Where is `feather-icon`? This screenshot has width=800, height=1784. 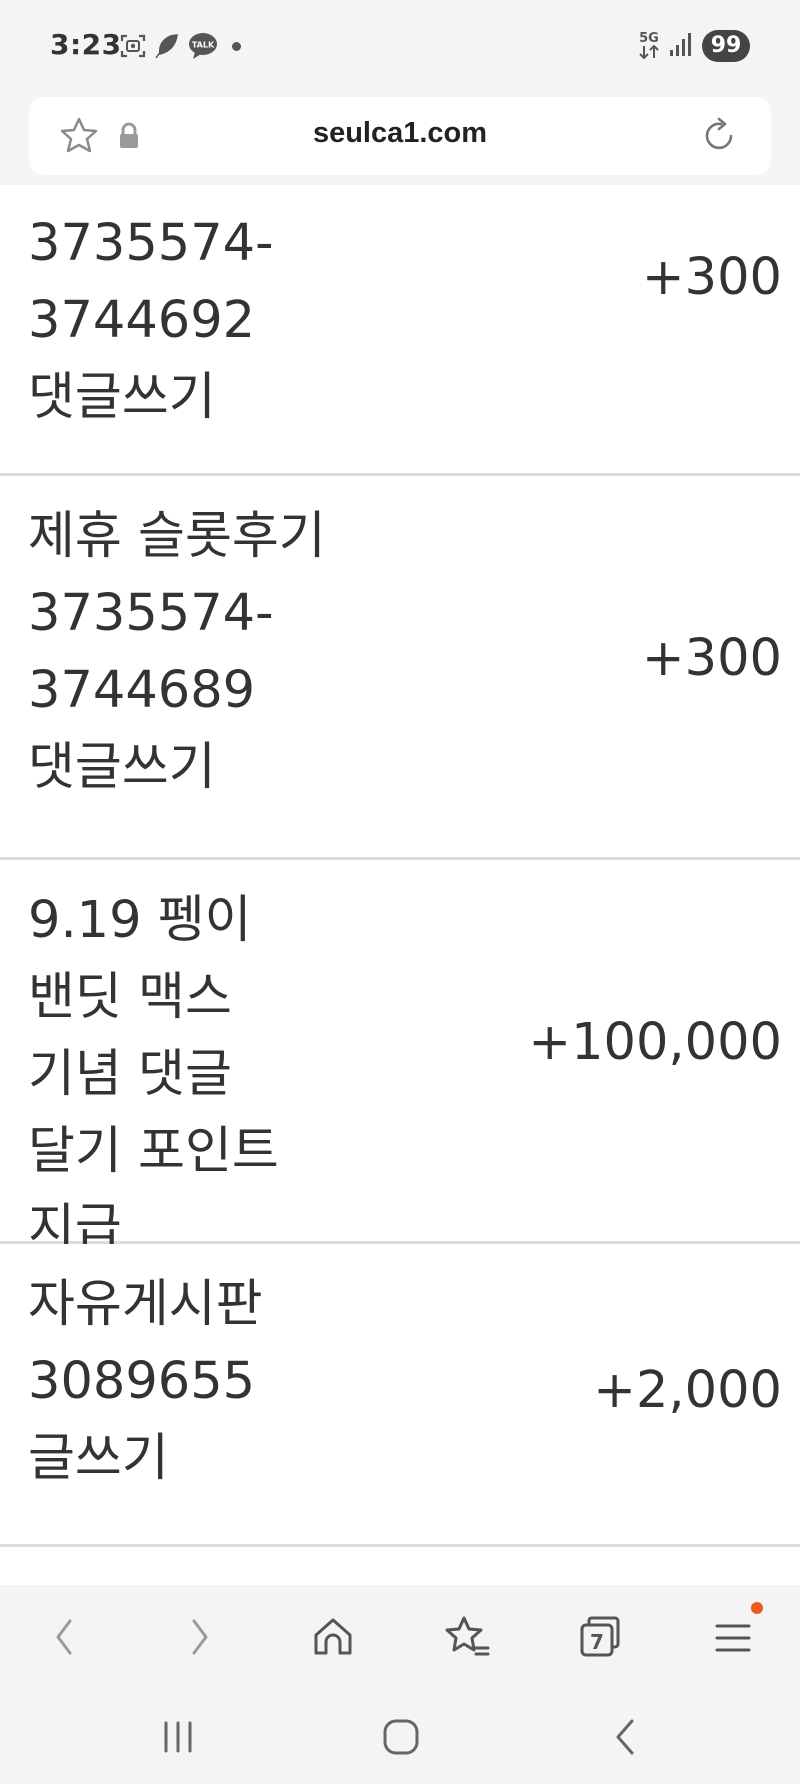
feather-icon is located at coordinates (166, 48).